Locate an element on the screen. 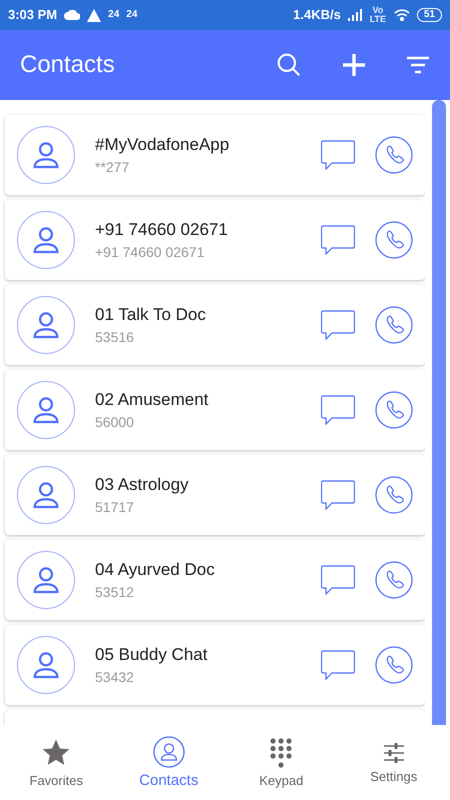 This screenshot has width=450, height=800. nav-tab: Favorites is located at coordinates (56, 762).